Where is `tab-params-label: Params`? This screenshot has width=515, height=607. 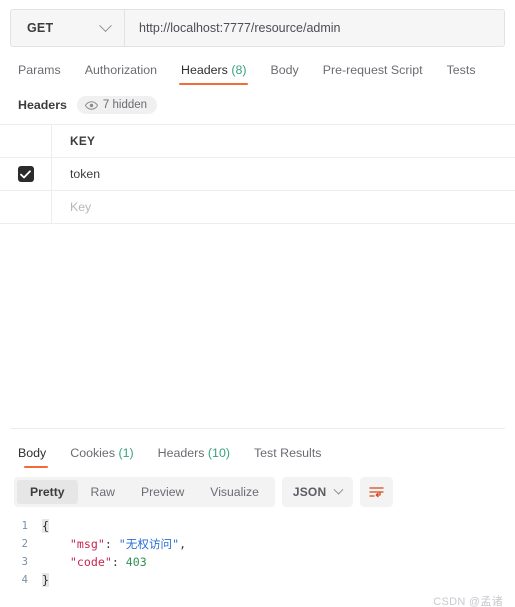
tab-params-label: Params is located at coordinates (39, 70).